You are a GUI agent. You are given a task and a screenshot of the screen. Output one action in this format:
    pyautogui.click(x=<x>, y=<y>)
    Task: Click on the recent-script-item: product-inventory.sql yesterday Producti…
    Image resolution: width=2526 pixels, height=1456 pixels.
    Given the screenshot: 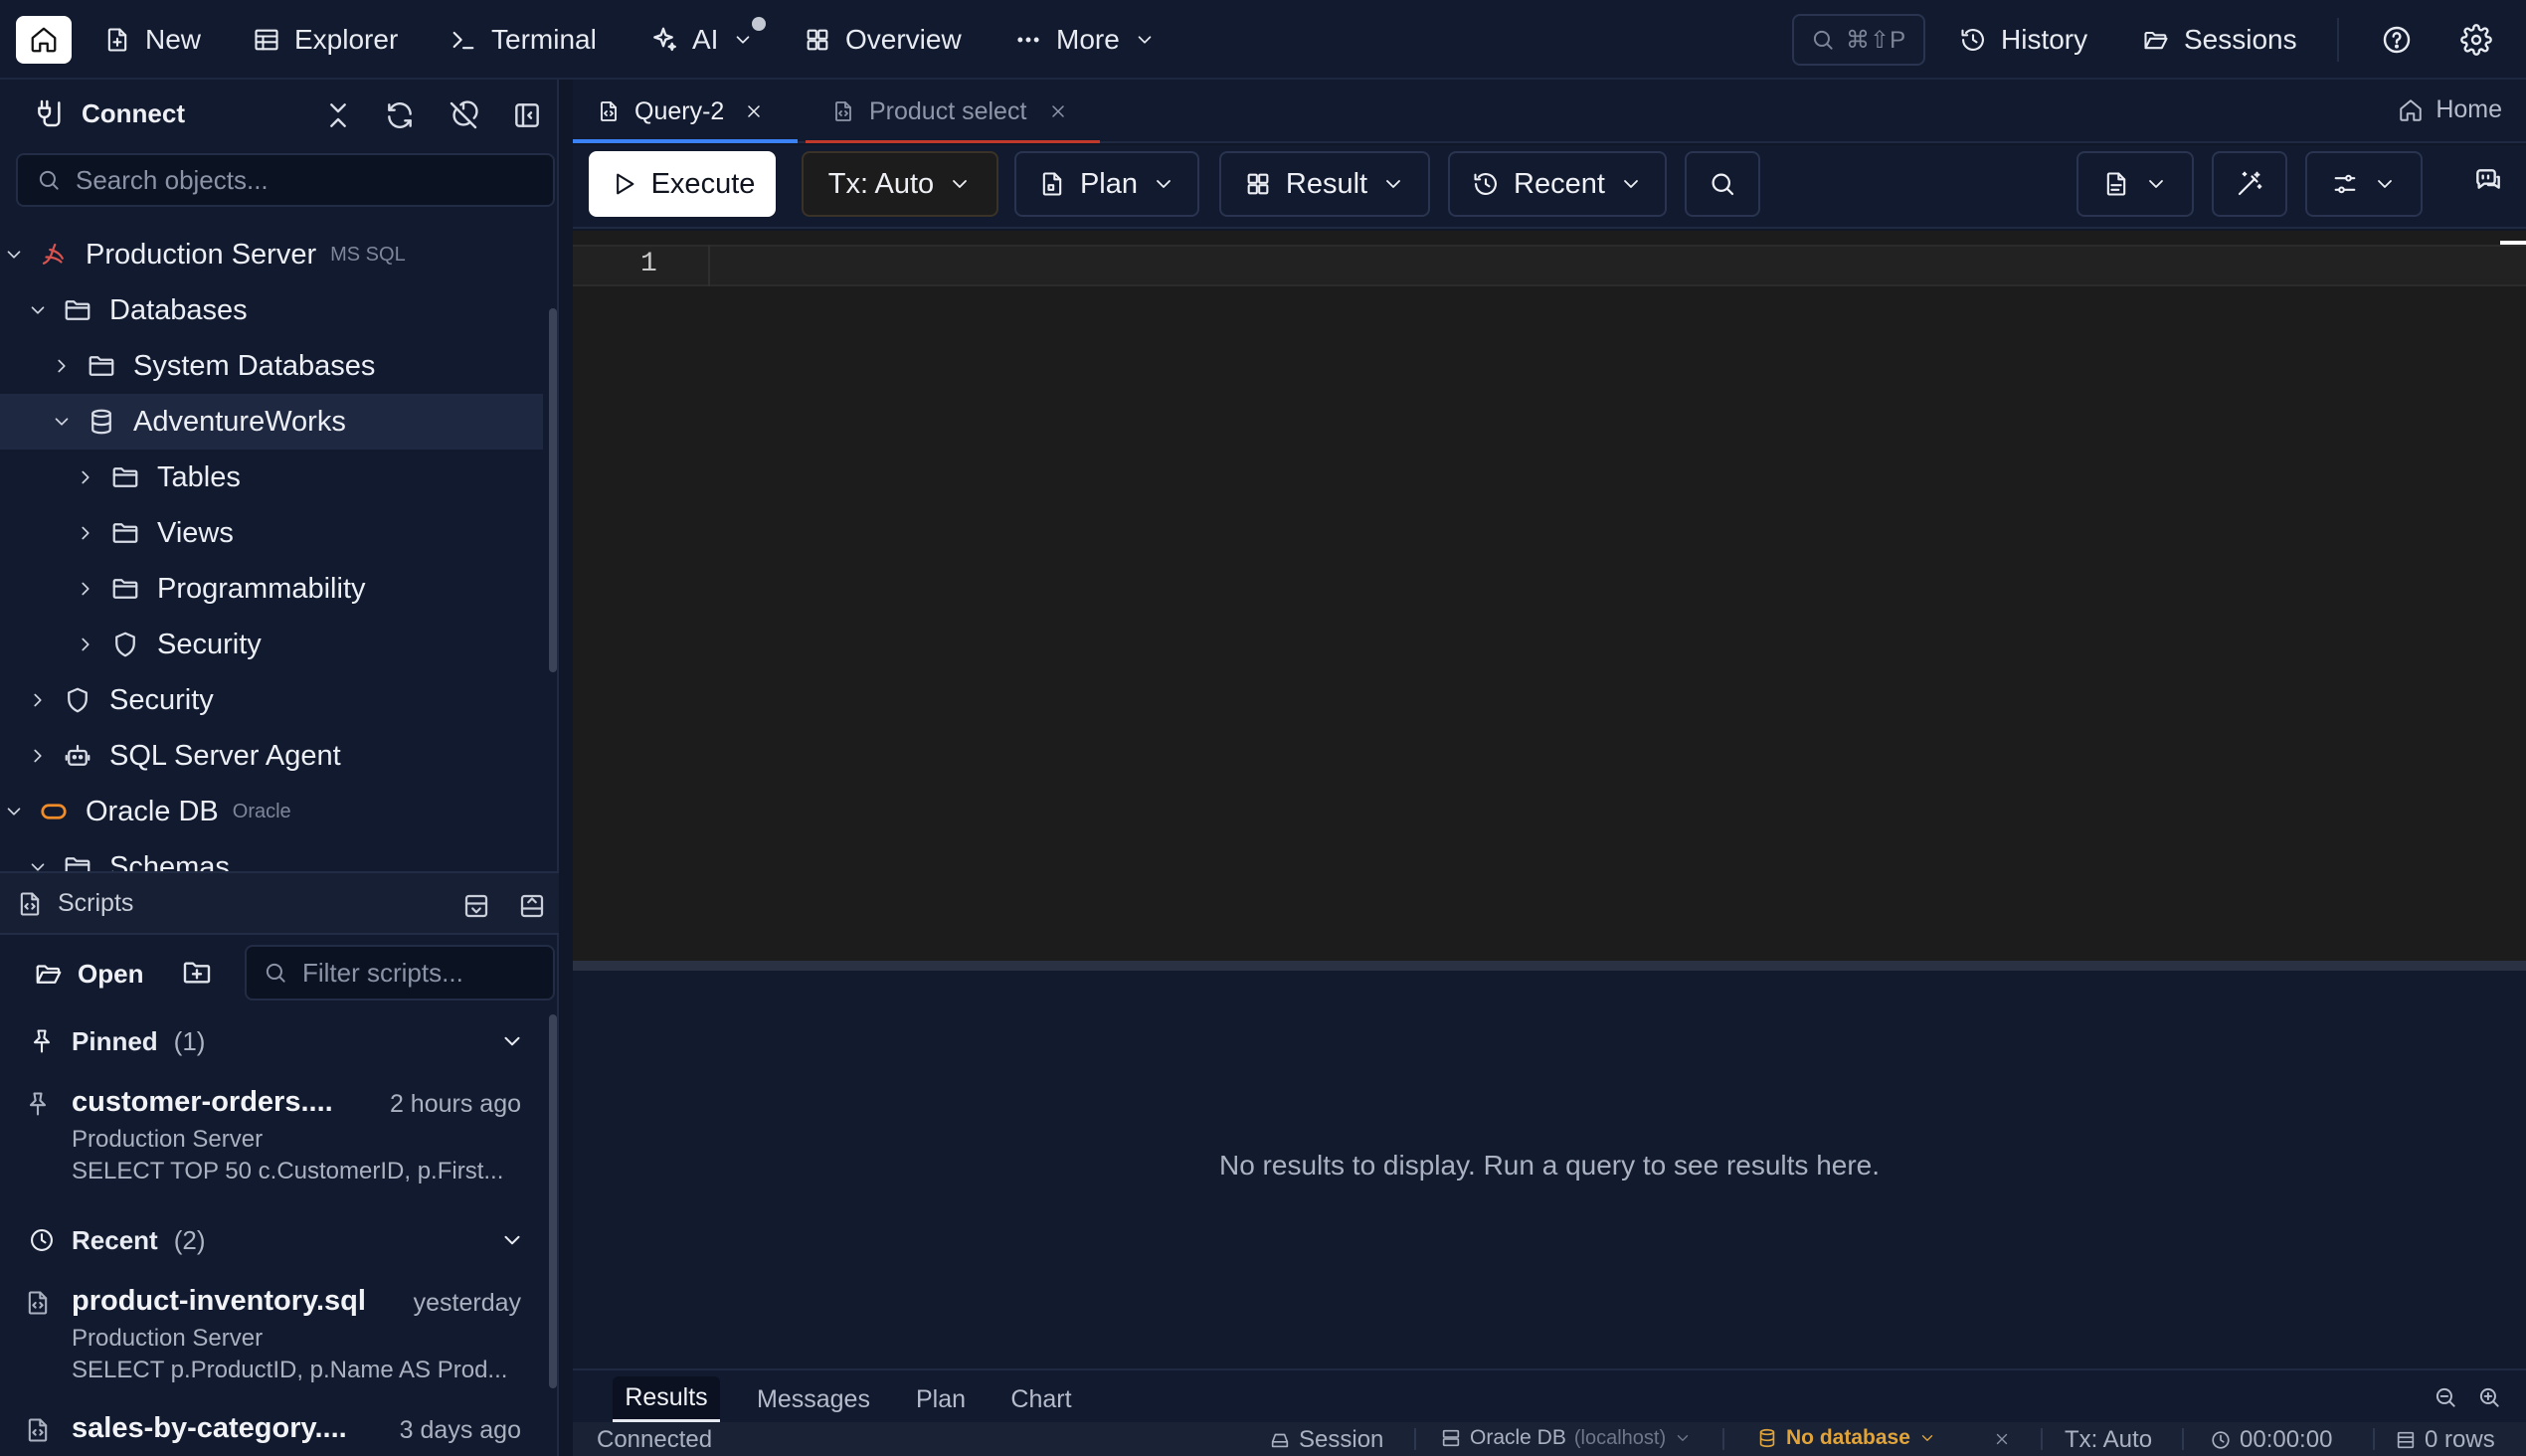 What is the action you would take?
    pyautogui.click(x=272, y=1339)
    